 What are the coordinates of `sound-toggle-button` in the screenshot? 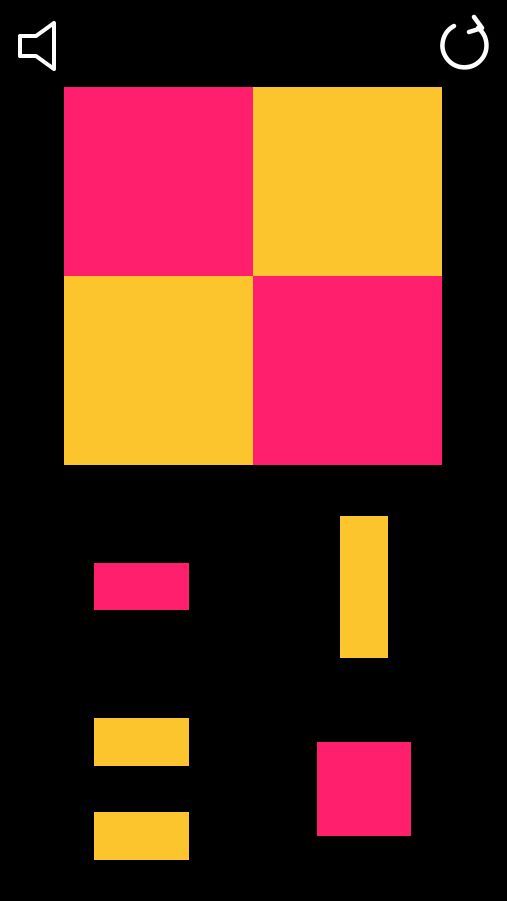 It's located at (40, 46).